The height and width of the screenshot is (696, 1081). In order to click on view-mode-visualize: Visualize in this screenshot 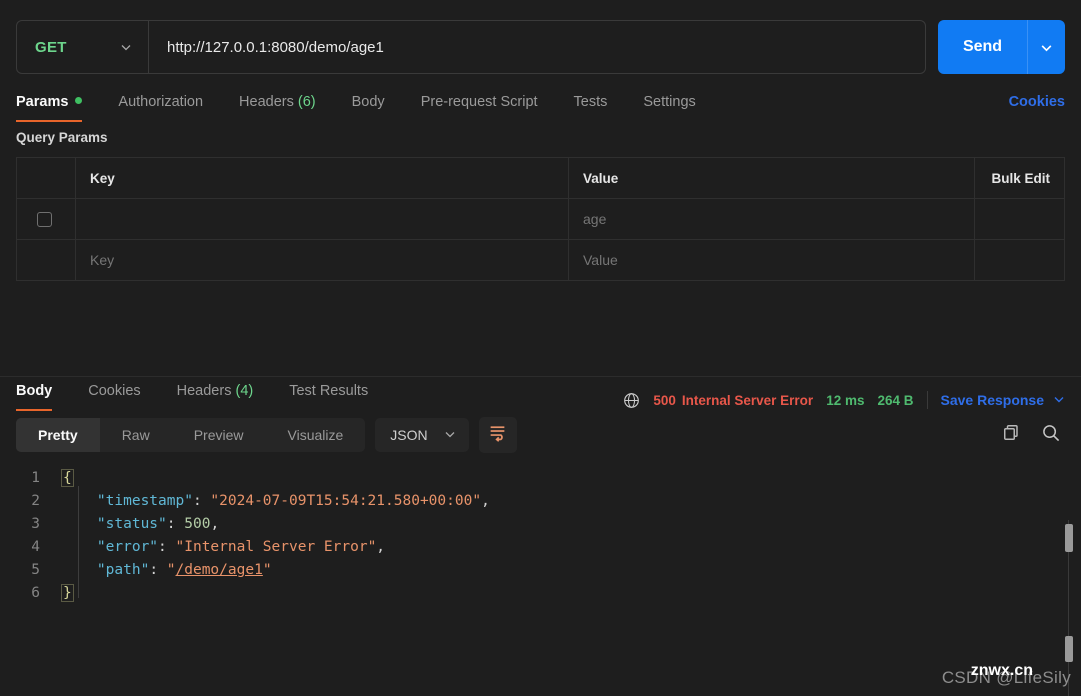, I will do `click(316, 435)`.